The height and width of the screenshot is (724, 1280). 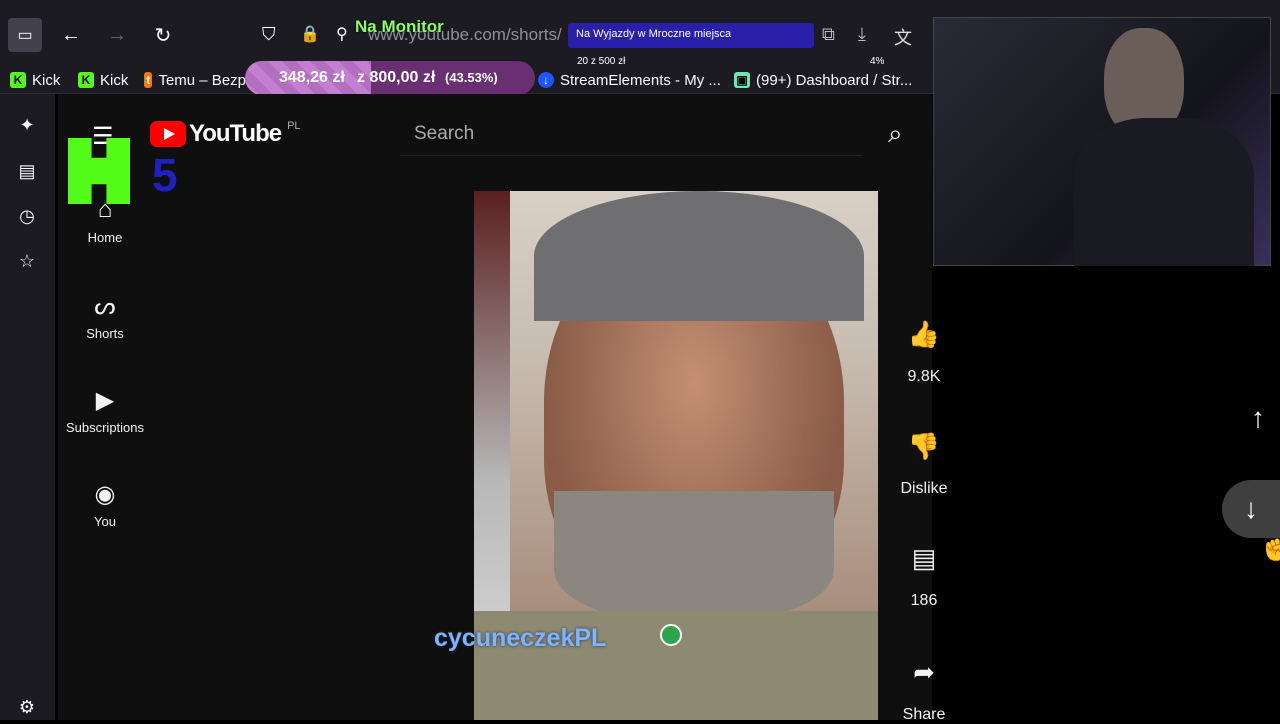 I want to click on bookmark-kick-1: K Kick, so click(x=35, y=80).